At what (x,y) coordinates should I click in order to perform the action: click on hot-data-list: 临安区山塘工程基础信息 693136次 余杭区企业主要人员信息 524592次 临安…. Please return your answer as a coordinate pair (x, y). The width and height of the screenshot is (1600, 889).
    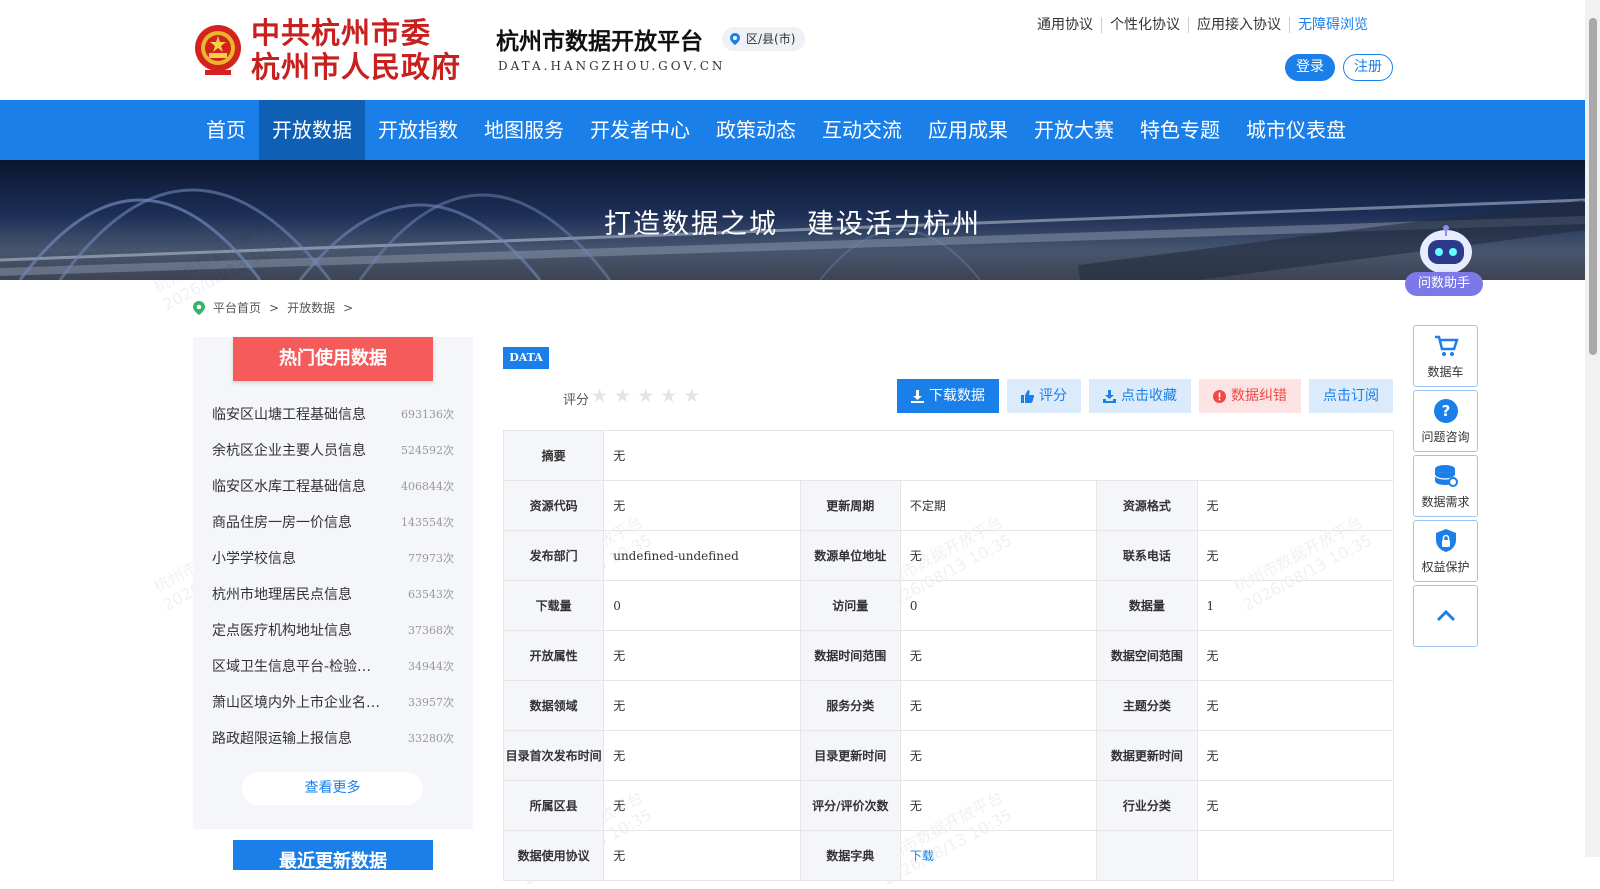
    Looking at the image, I should click on (333, 576).